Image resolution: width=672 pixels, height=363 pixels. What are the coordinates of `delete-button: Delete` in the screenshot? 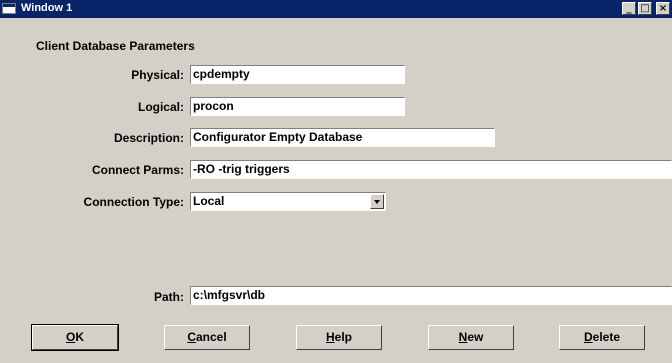 It's located at (602, 337).